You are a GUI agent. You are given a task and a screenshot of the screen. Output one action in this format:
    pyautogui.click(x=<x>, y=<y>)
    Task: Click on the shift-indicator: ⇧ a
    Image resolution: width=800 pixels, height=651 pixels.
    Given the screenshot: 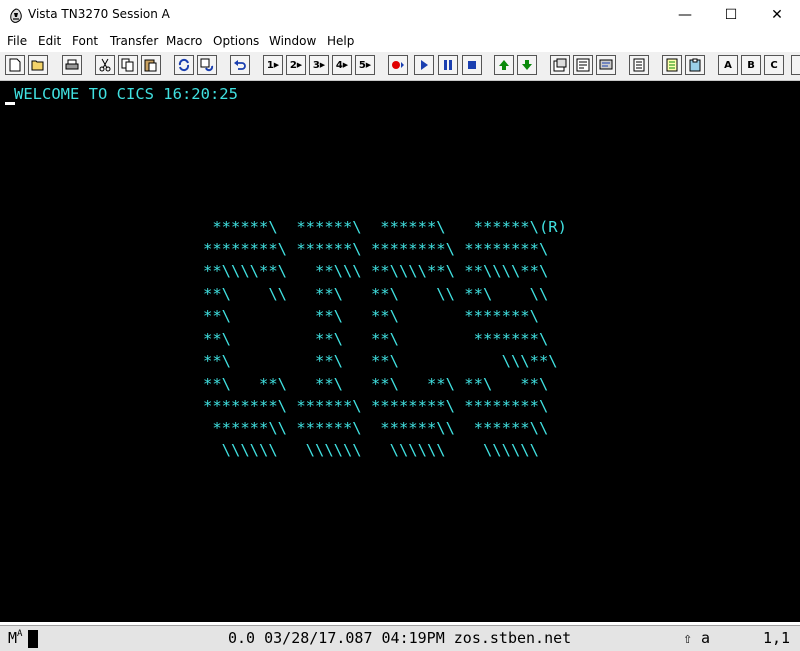 What is the action you would take?
    pyautogui.click(x=697, y=638)
    